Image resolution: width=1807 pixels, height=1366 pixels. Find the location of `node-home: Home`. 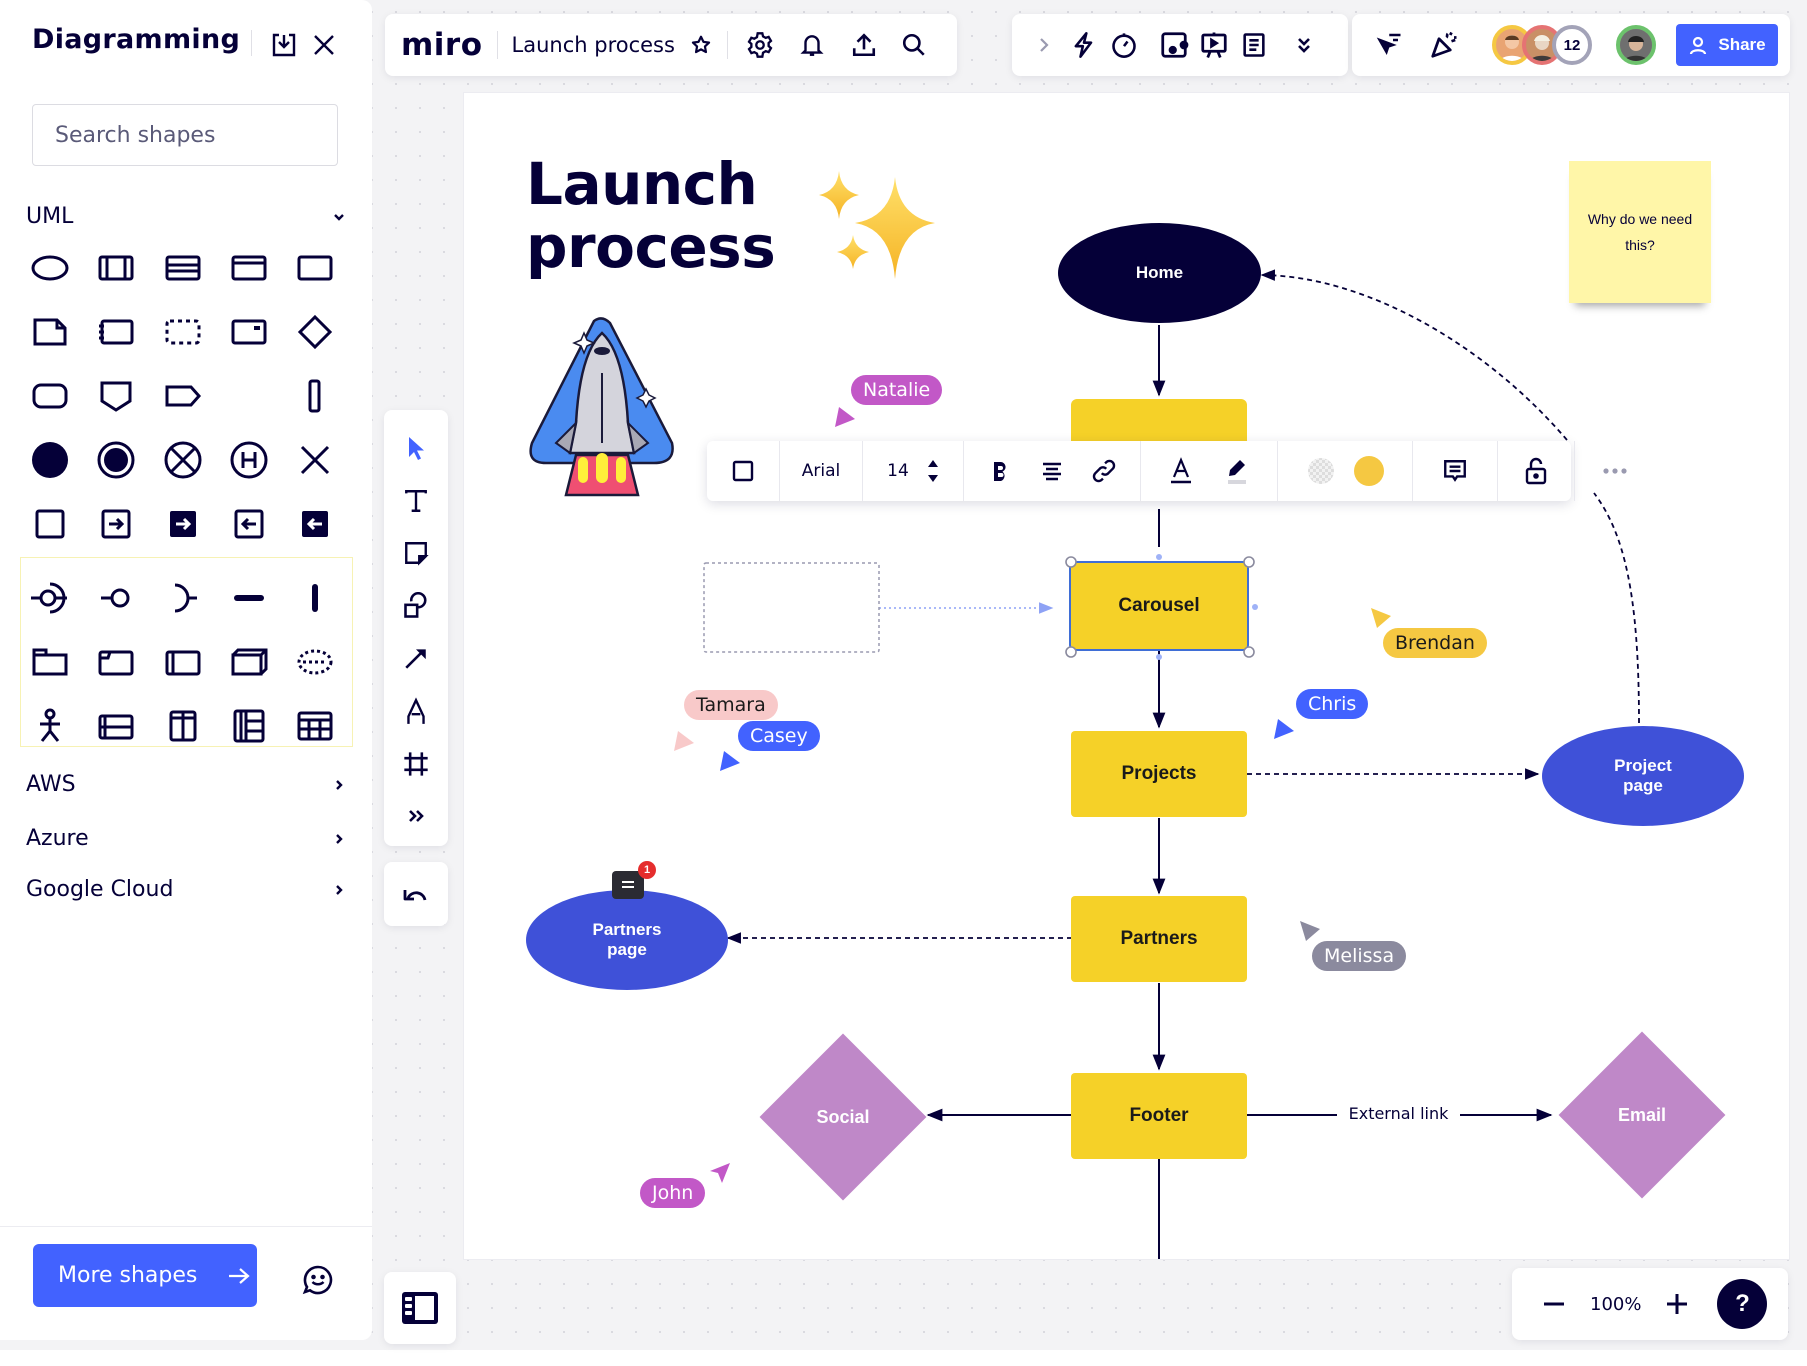

node-home: Home is located at coordinates (1159, 273).